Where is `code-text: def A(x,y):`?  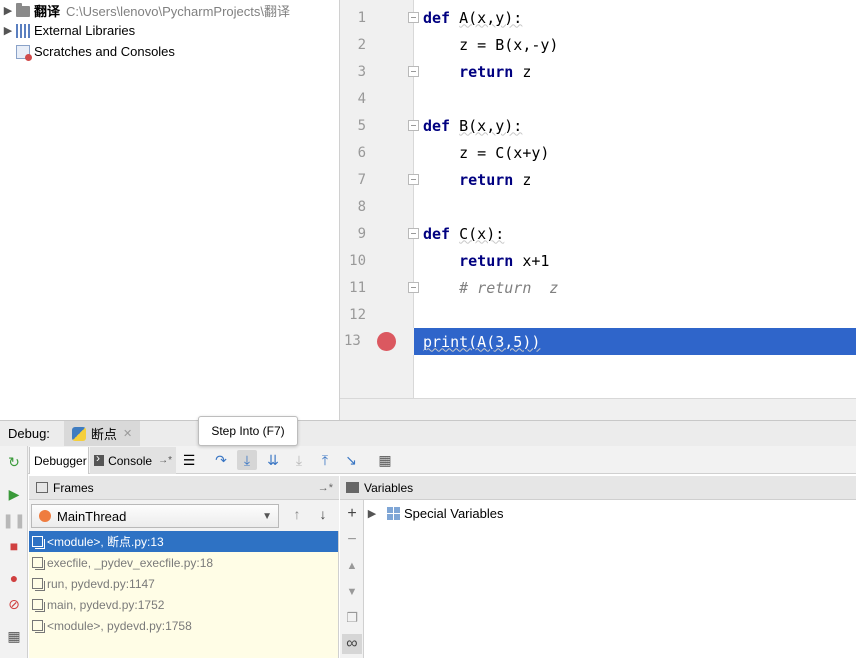 code-text: def A(x,y): is located at coordinates (473, 17).